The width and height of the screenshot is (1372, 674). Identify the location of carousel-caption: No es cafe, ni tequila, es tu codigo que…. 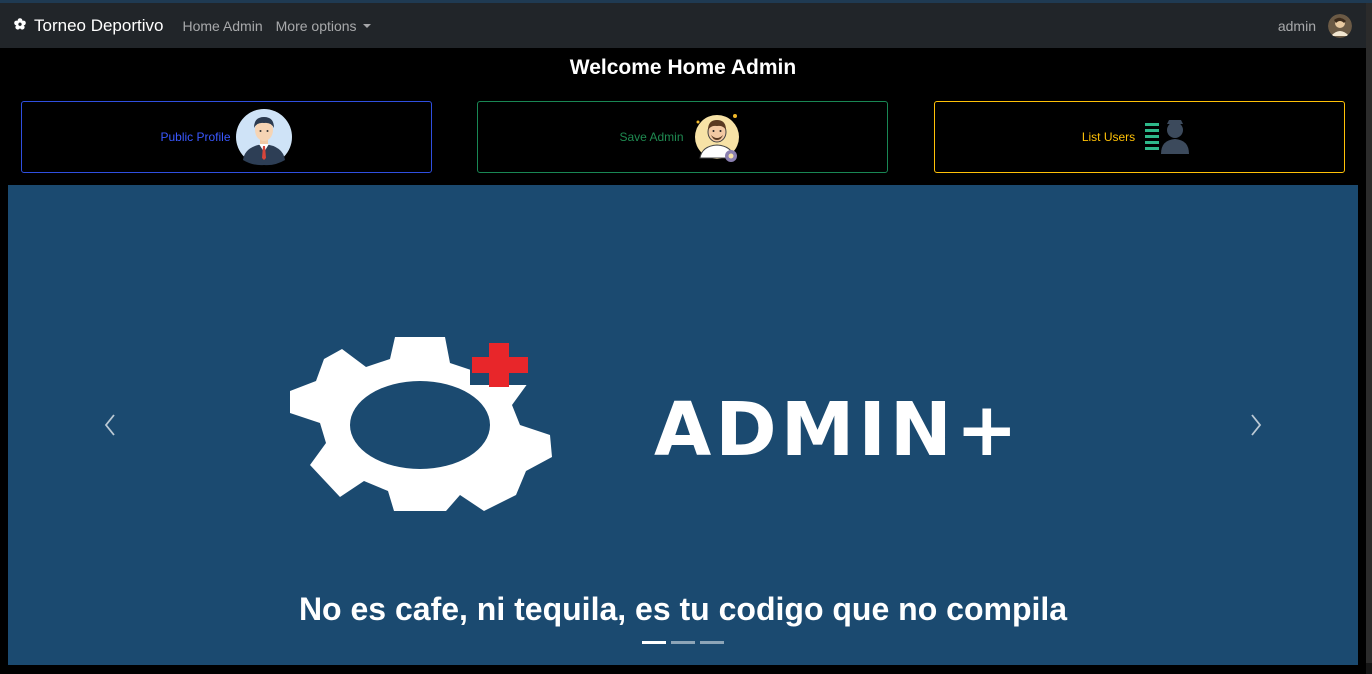
(683, 609).